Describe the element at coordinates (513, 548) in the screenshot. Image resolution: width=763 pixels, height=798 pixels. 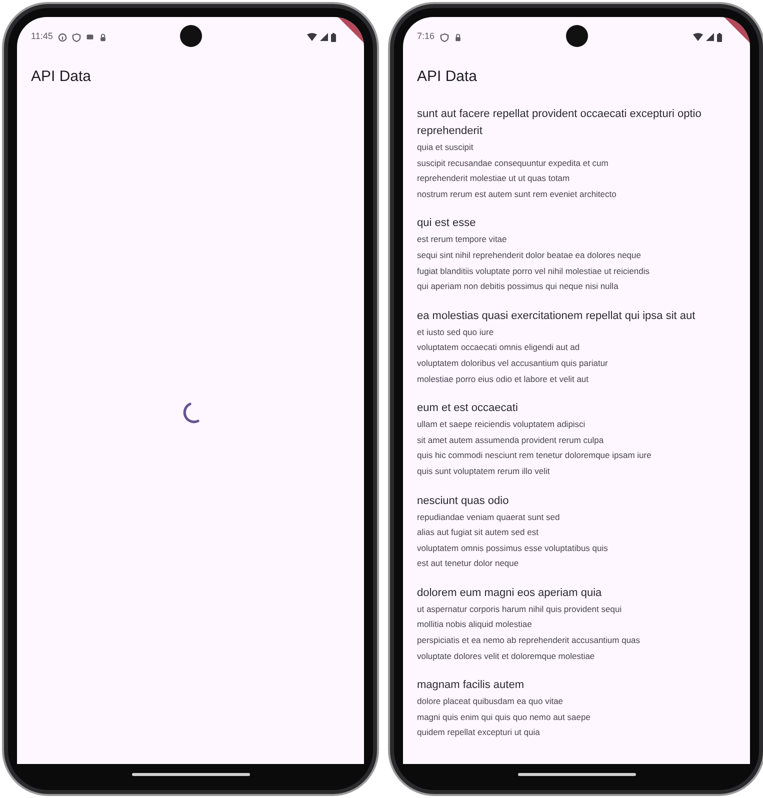
I see `post-body-line: voluptatem omnis possimus esse voluptatibus quis` at that location.